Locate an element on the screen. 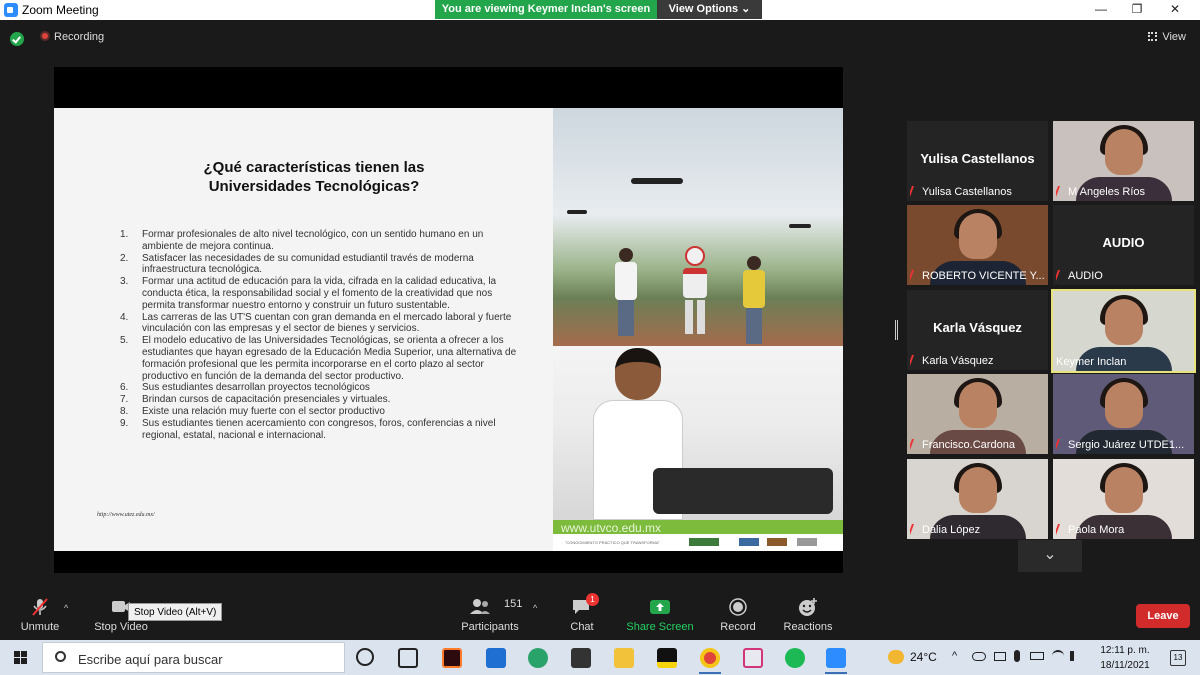 The width and height of the screenshot is (1200, 675). chat-button: 1 Chat is located at coordinates (582, 613).